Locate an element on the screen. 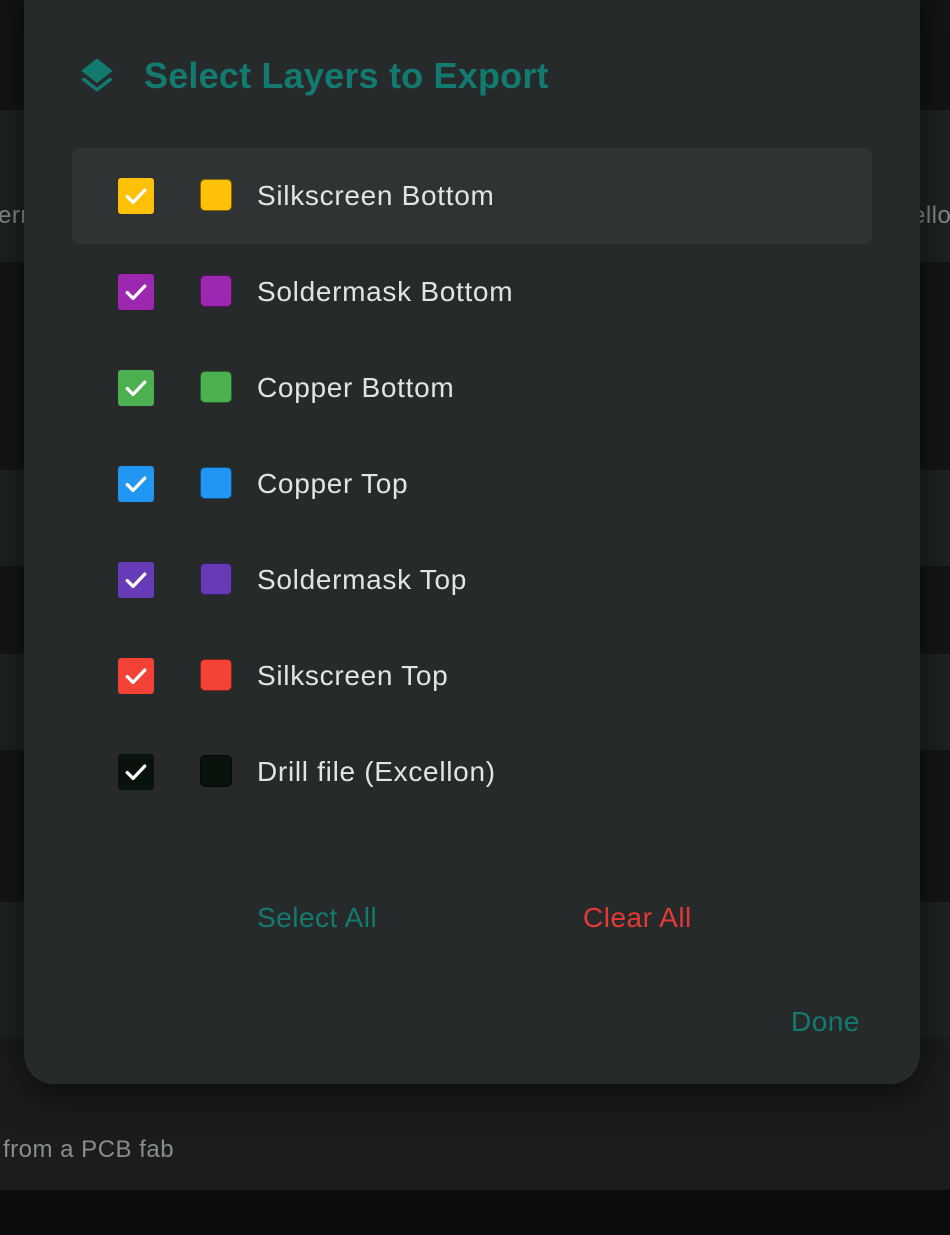  dialog-title: Select Layers to Export is located at coordinates (346, 75).